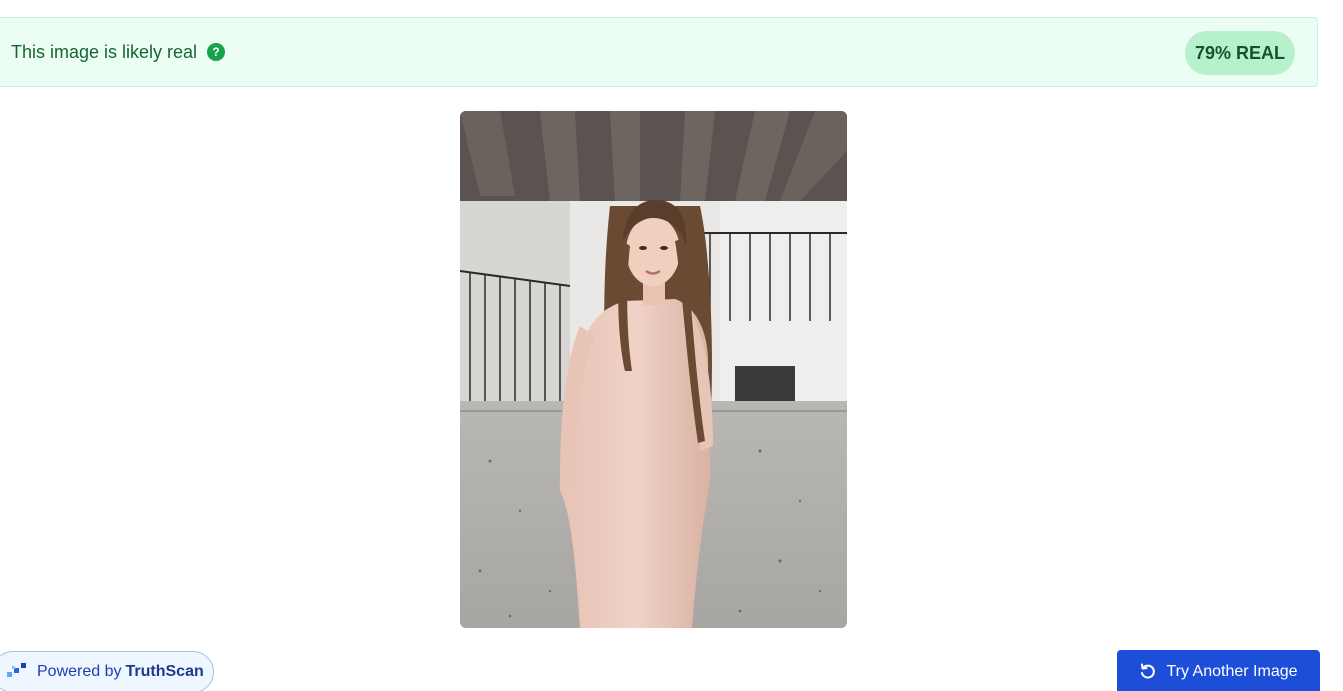 This screenshot has width=1343, height=691. I want to click on result-message: This image is likely real, so click(104, 51).